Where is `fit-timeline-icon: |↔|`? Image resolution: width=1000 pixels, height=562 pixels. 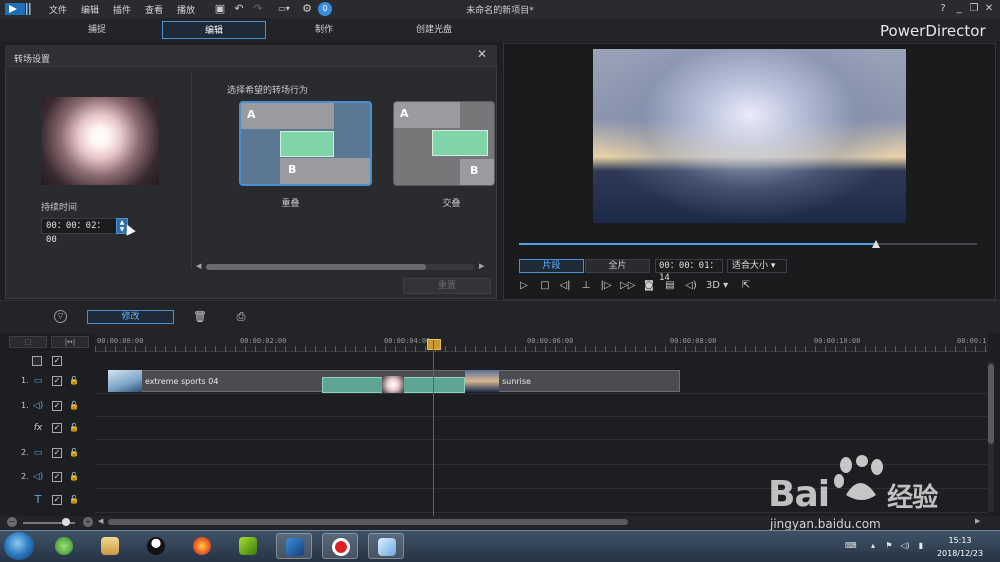
fit-timeline-icon: |↔| is located at coordinates (70, 342).